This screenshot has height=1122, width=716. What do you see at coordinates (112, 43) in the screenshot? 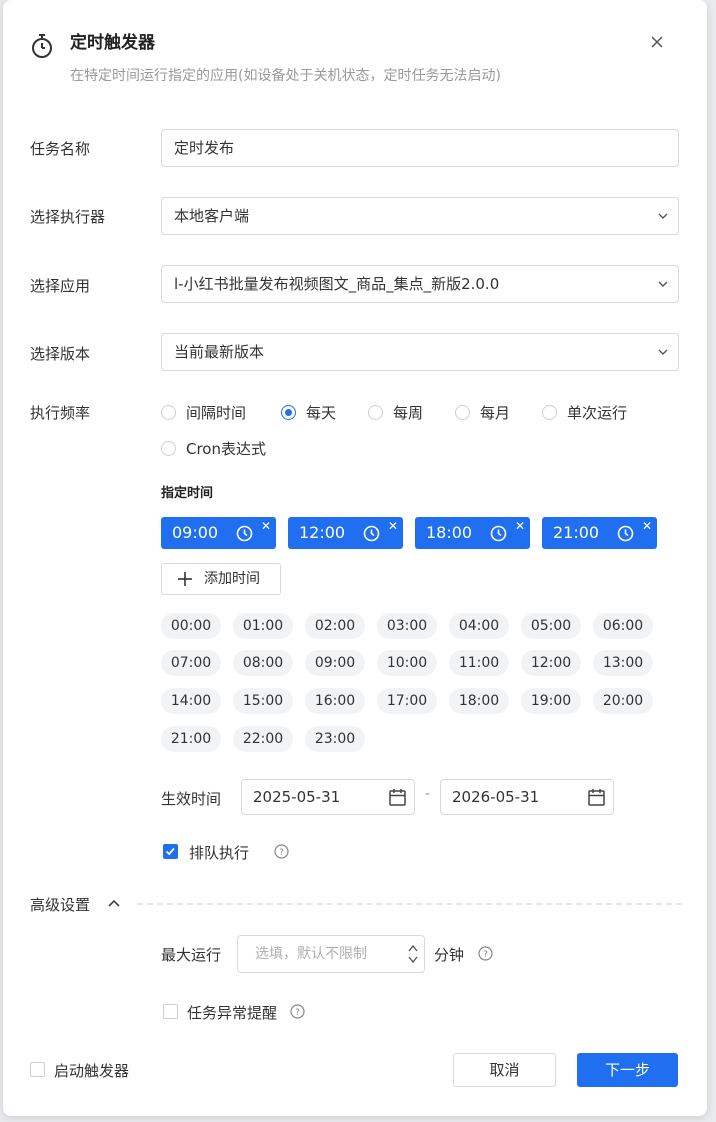
I see `dialog-title: 定时触发器` at bounding box center [112, 43].